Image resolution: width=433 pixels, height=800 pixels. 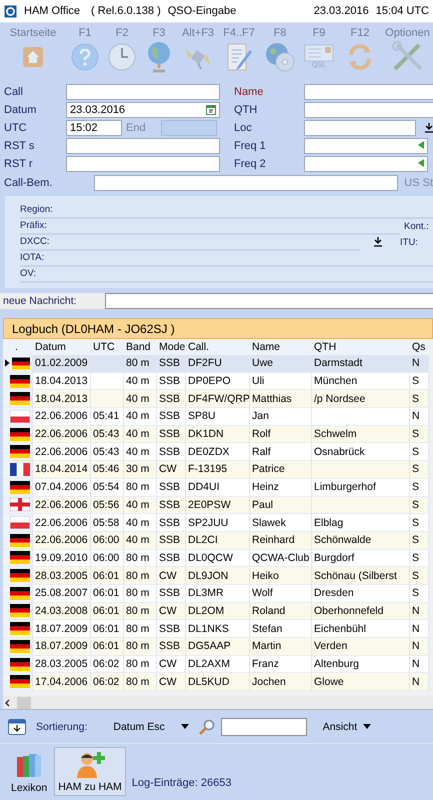 I want to click on table-cell: Dresden, so click(x=361, y=593).